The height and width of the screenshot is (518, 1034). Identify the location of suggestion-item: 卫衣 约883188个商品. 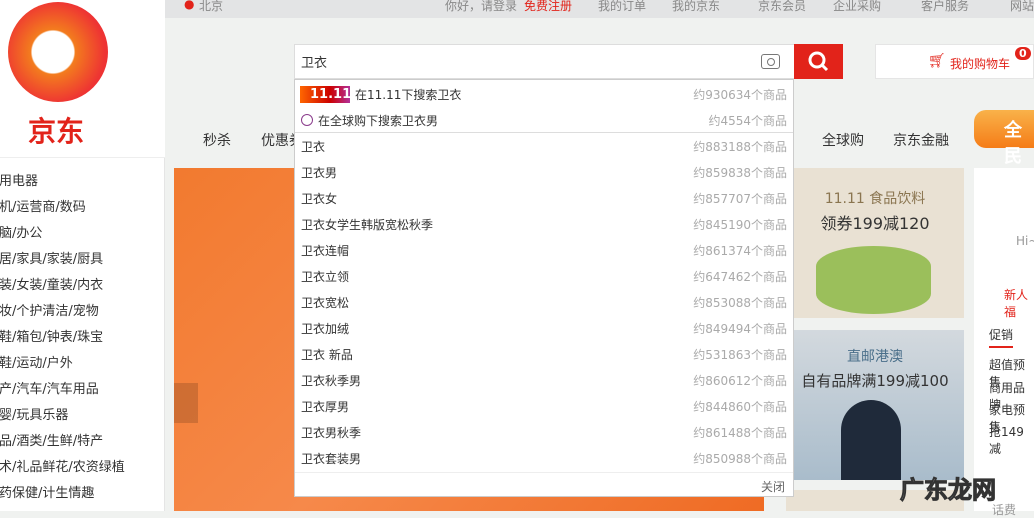
(544, 146).